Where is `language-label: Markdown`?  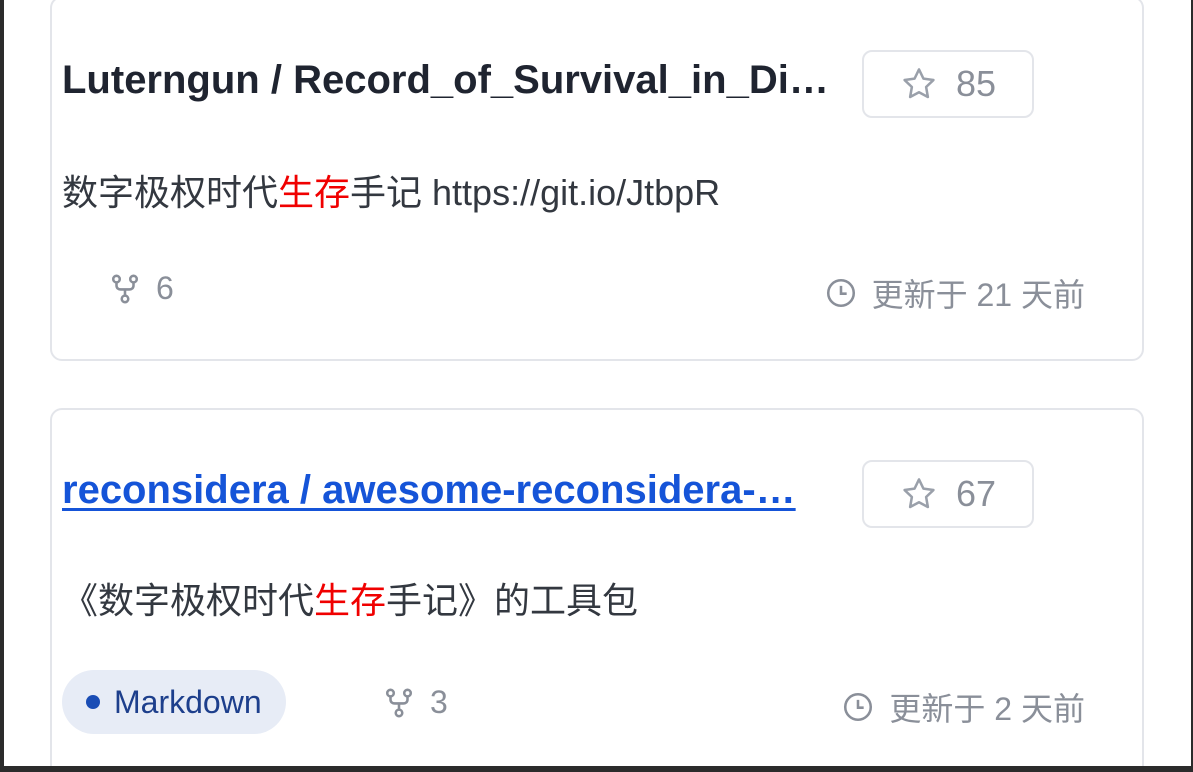
language-label: Markdown is located at coordinates (188, 701).